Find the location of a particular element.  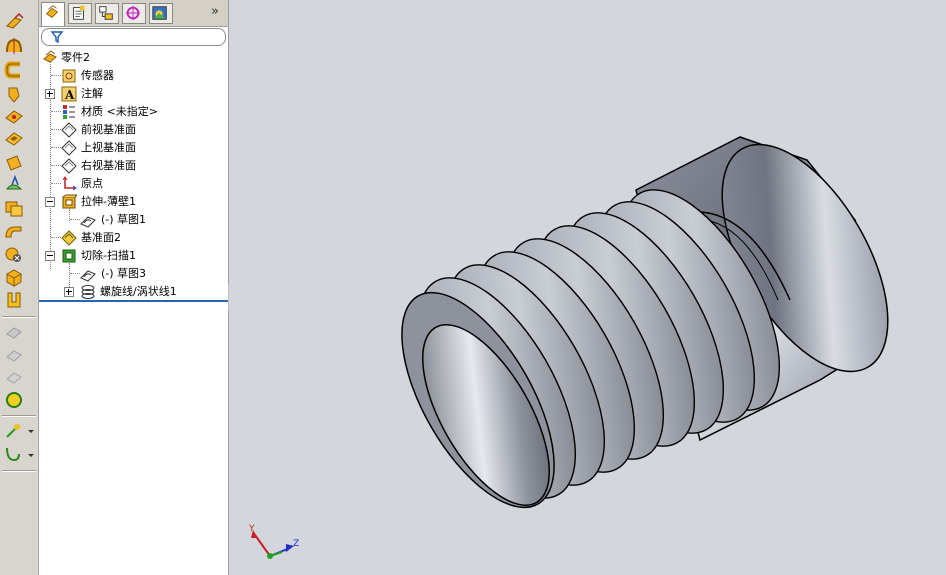

revolved-boss-icon is located at coordinates (14, 46).